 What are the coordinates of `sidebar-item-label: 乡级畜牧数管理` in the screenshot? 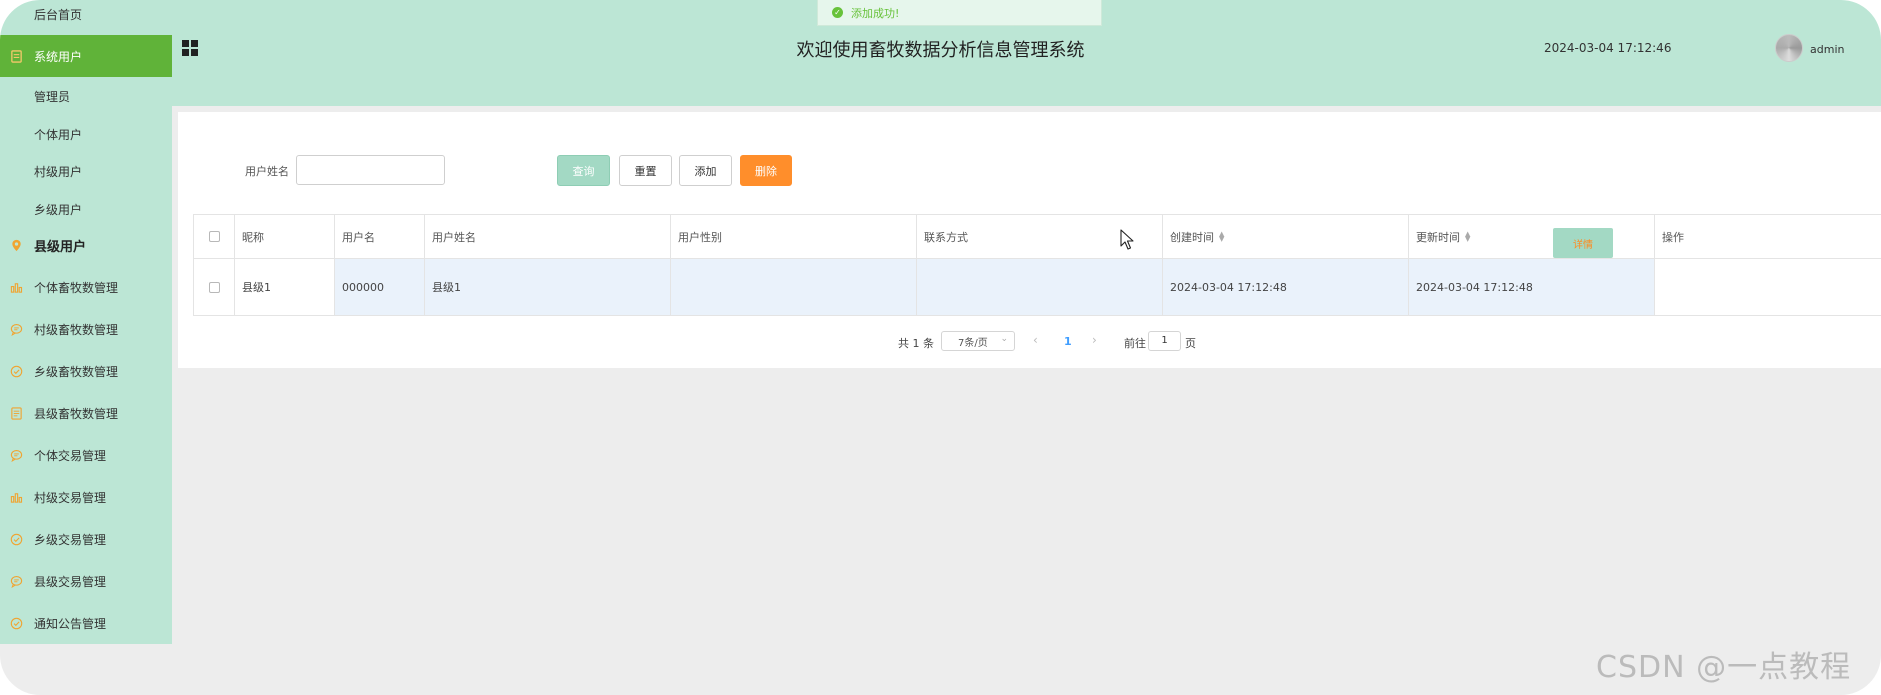 It's located at (76, 371).